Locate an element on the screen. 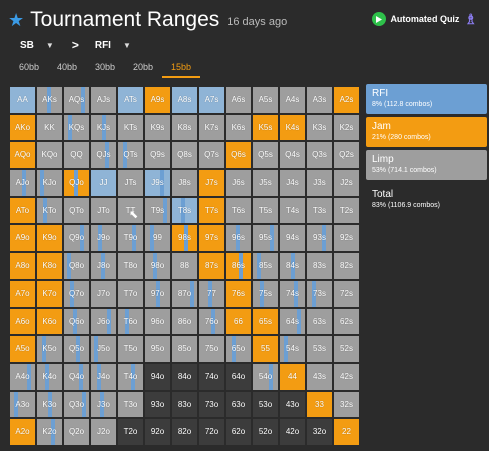 This screenshot has height=451, width=489. hand-cell-22: 22 is located at coordinates (346, 432).